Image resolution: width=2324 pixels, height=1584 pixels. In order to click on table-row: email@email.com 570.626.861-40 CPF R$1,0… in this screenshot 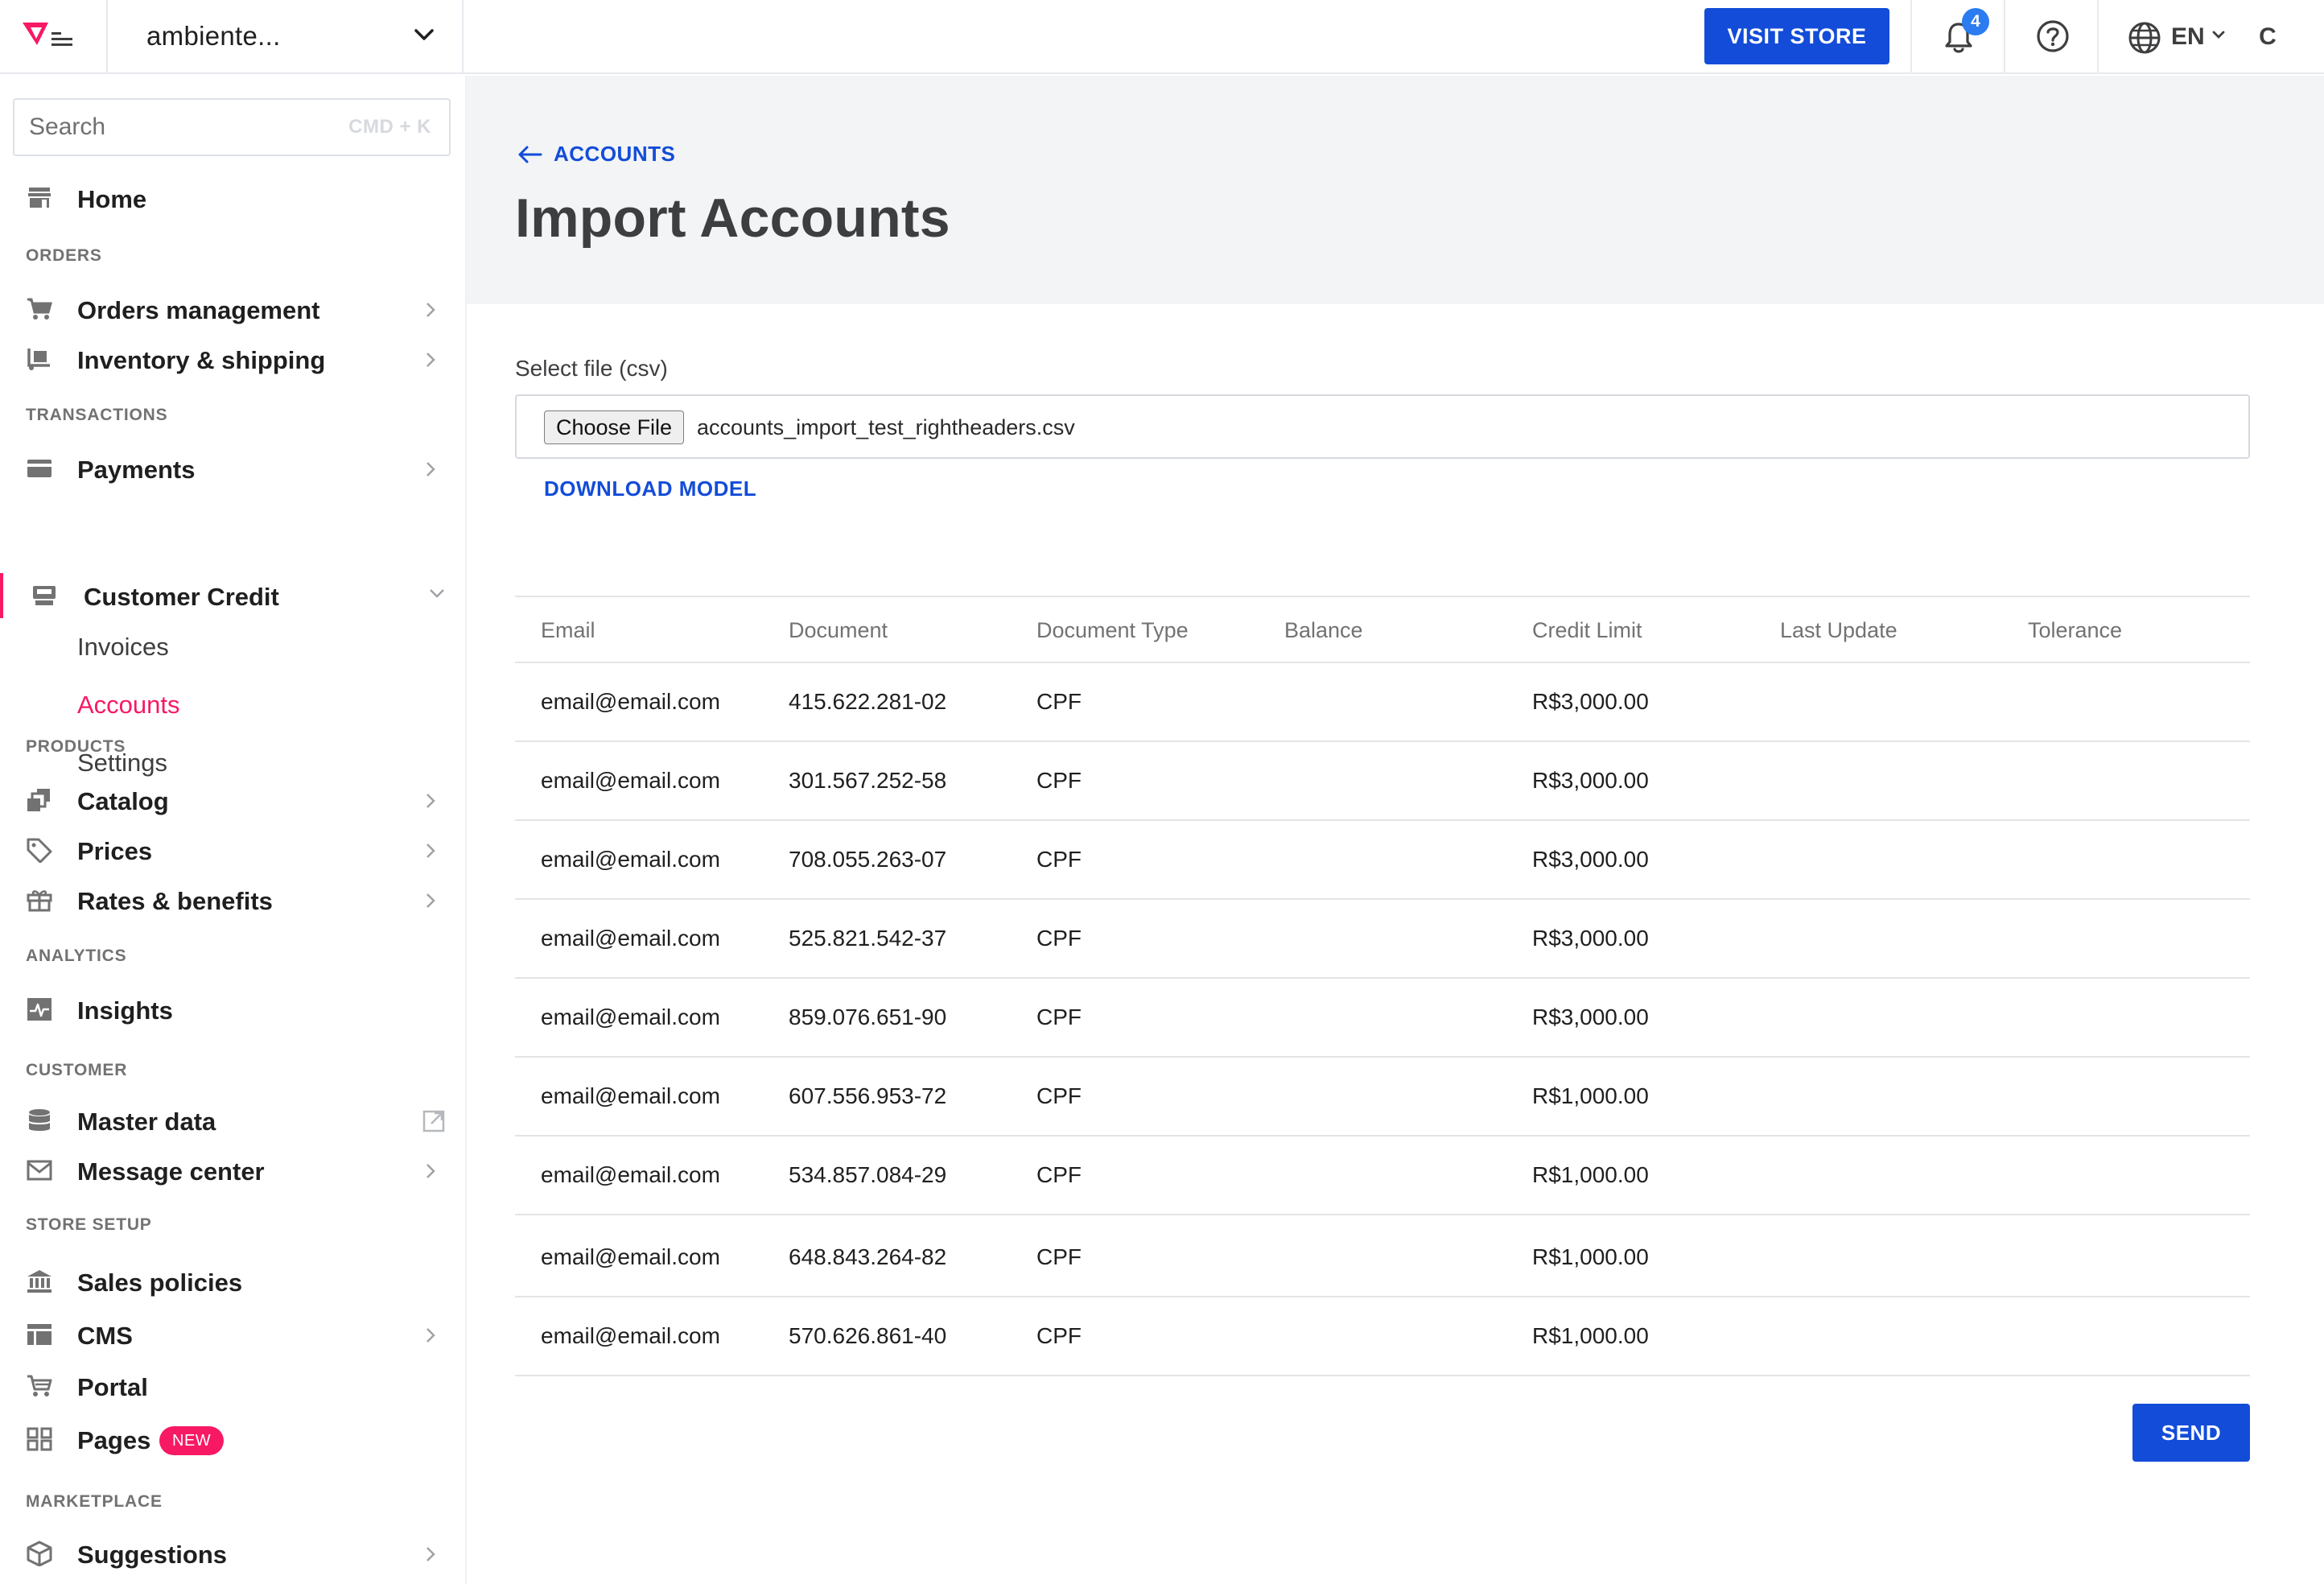, I will do `click(1382, 1336)`.